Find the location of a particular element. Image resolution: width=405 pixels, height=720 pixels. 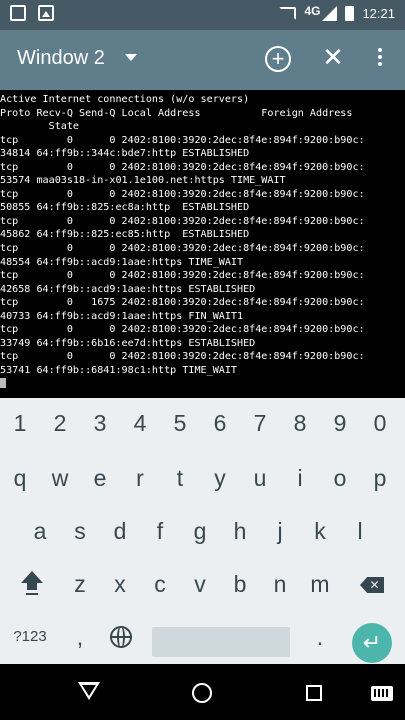

more-icon is located at coordinates (380, 60).